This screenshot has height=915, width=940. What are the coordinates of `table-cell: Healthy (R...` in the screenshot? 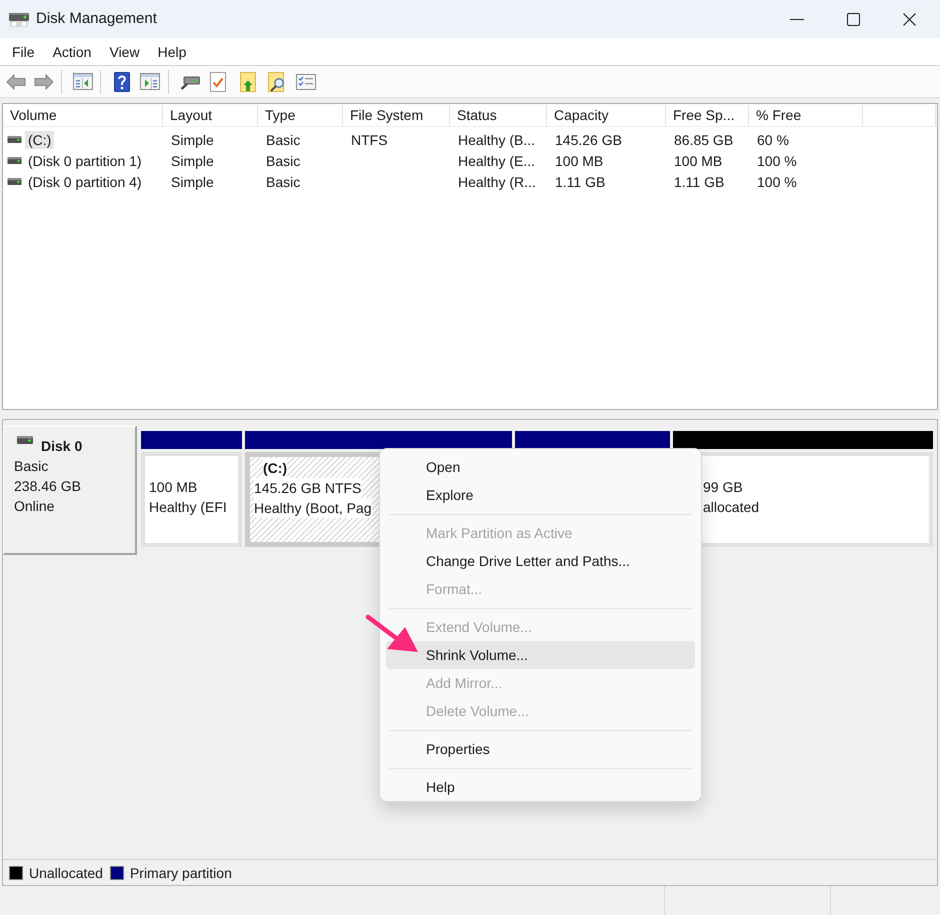 It's located at (497, 181).